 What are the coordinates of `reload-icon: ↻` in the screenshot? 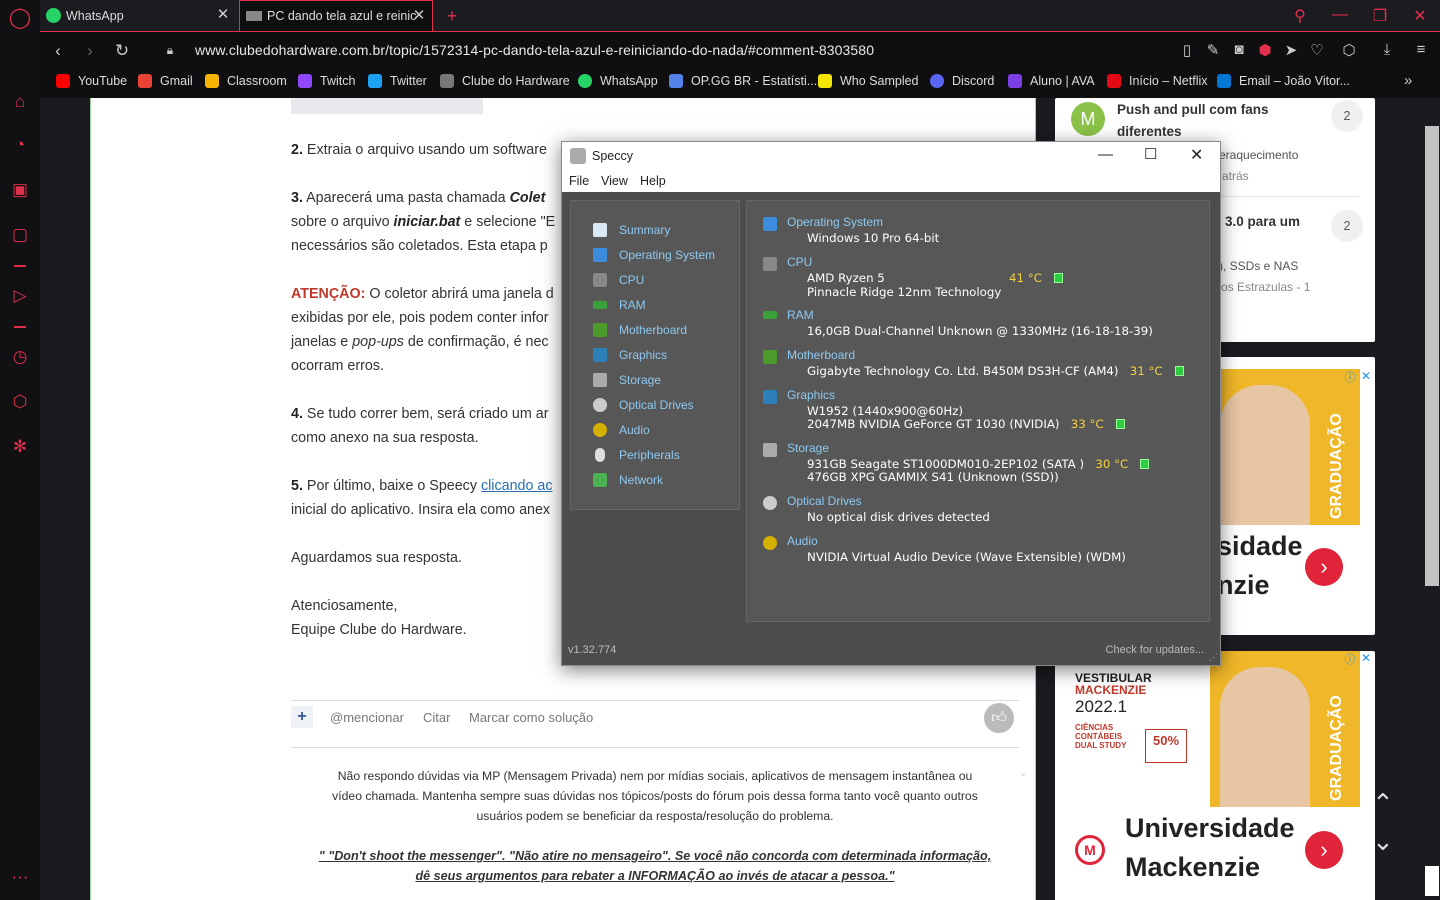 It's located at (122, 51).